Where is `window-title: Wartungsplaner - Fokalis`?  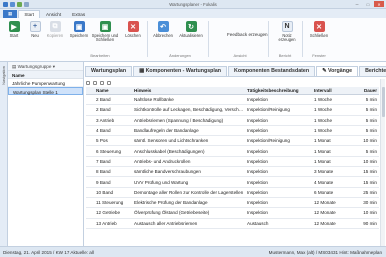
window-title: Wartungsplaner - Fokalis is located at coordinates (193, 4).